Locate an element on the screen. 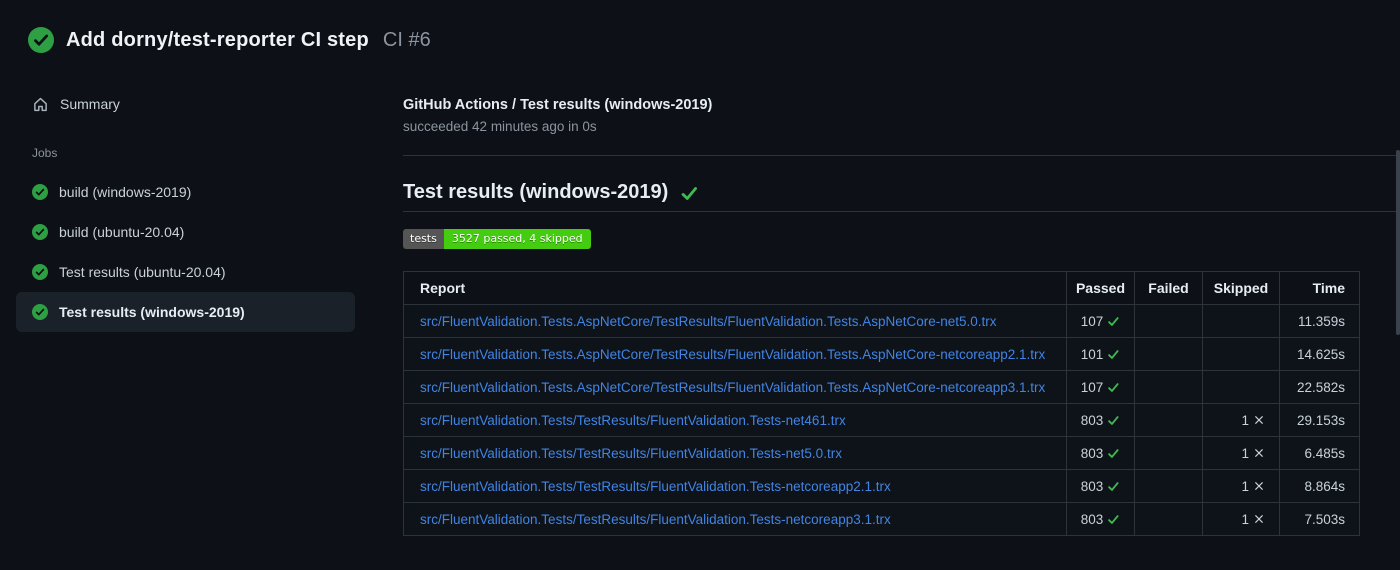 The height and width of the screenshot is (570, 1400). time-cell: 11.359s is located at coordinates (1319, 321).